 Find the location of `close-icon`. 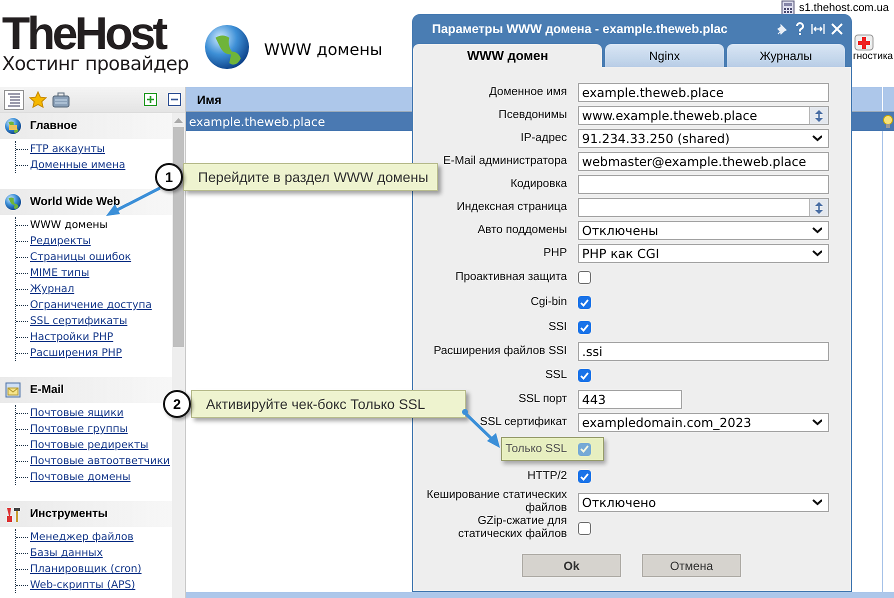

close-icon is located at coordinates (837, 29).